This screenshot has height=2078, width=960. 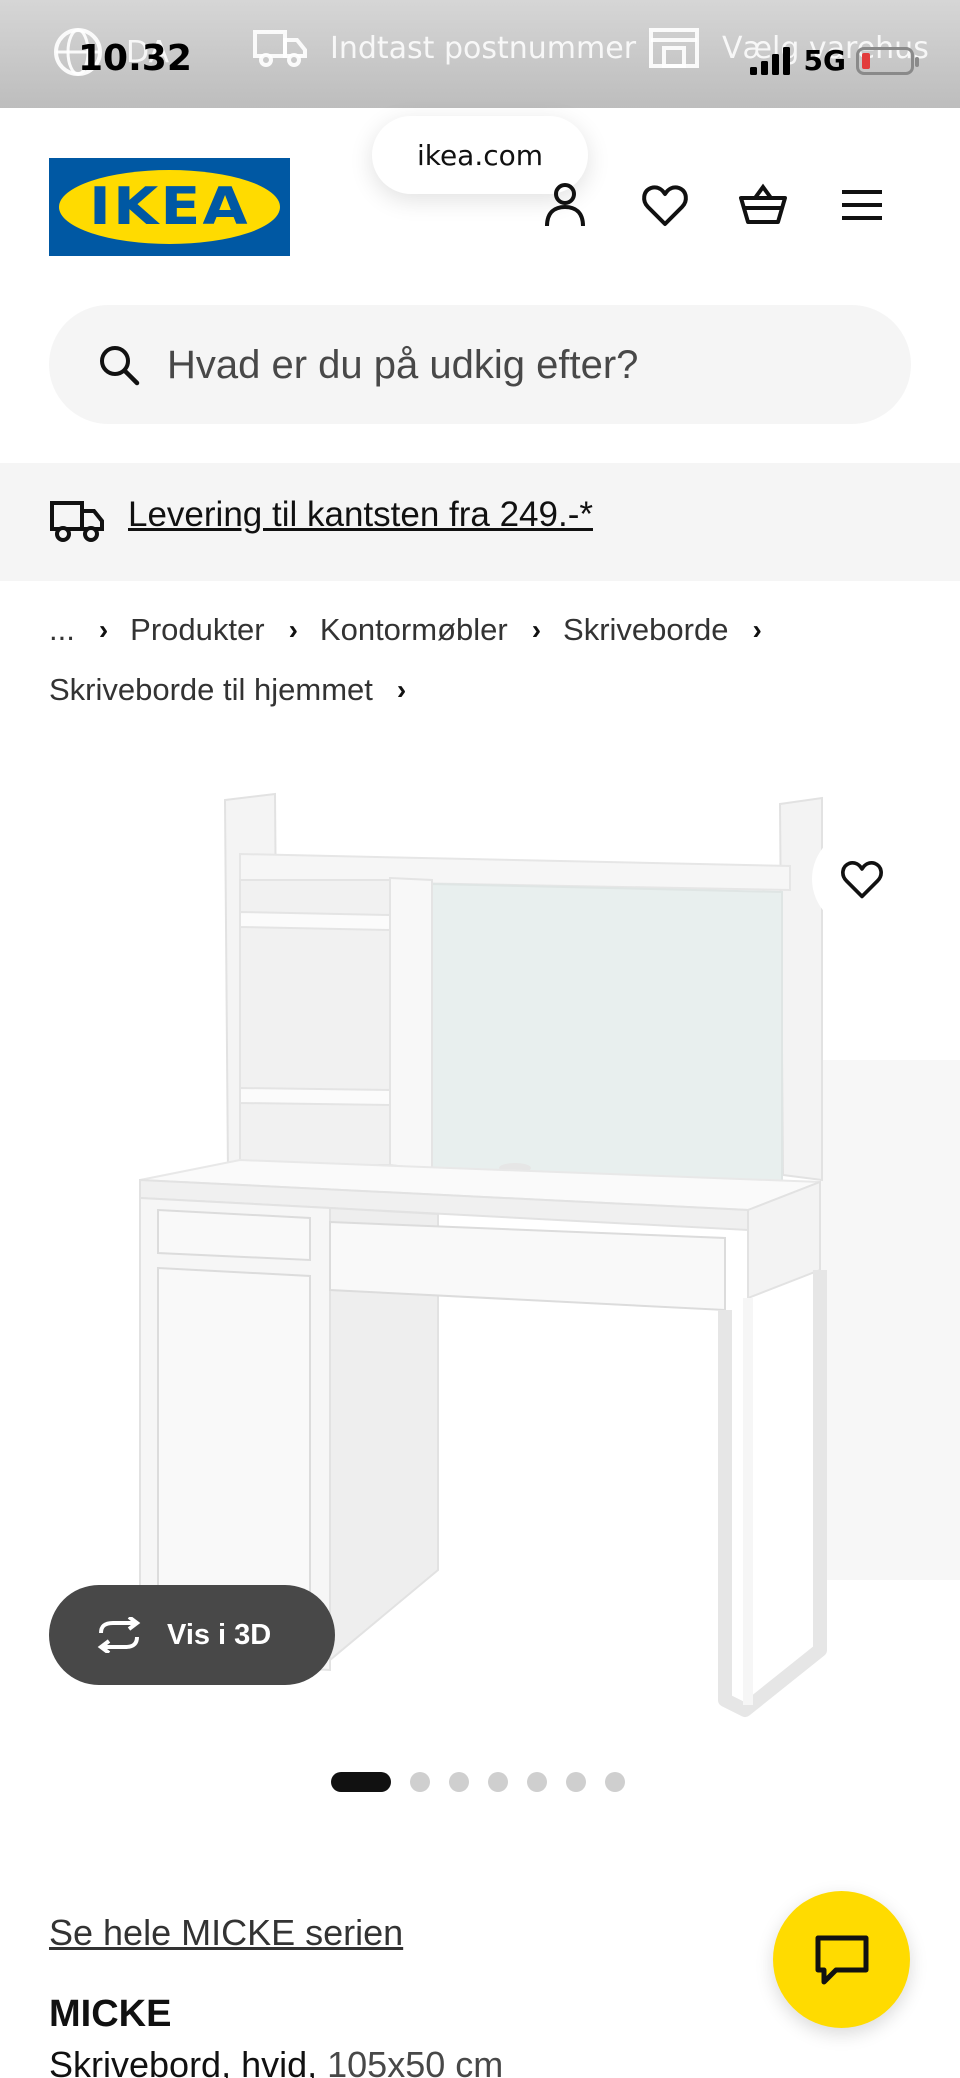 What do you see at coordinates (674, 48) in the screenshot?
I see `store-icon` at bounding box center [674, 48].